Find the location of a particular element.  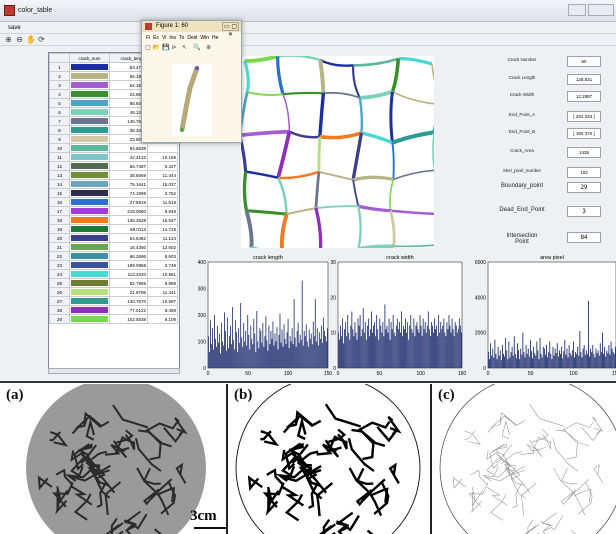

property-value-field: 3 is located at coordinates (584, 211).